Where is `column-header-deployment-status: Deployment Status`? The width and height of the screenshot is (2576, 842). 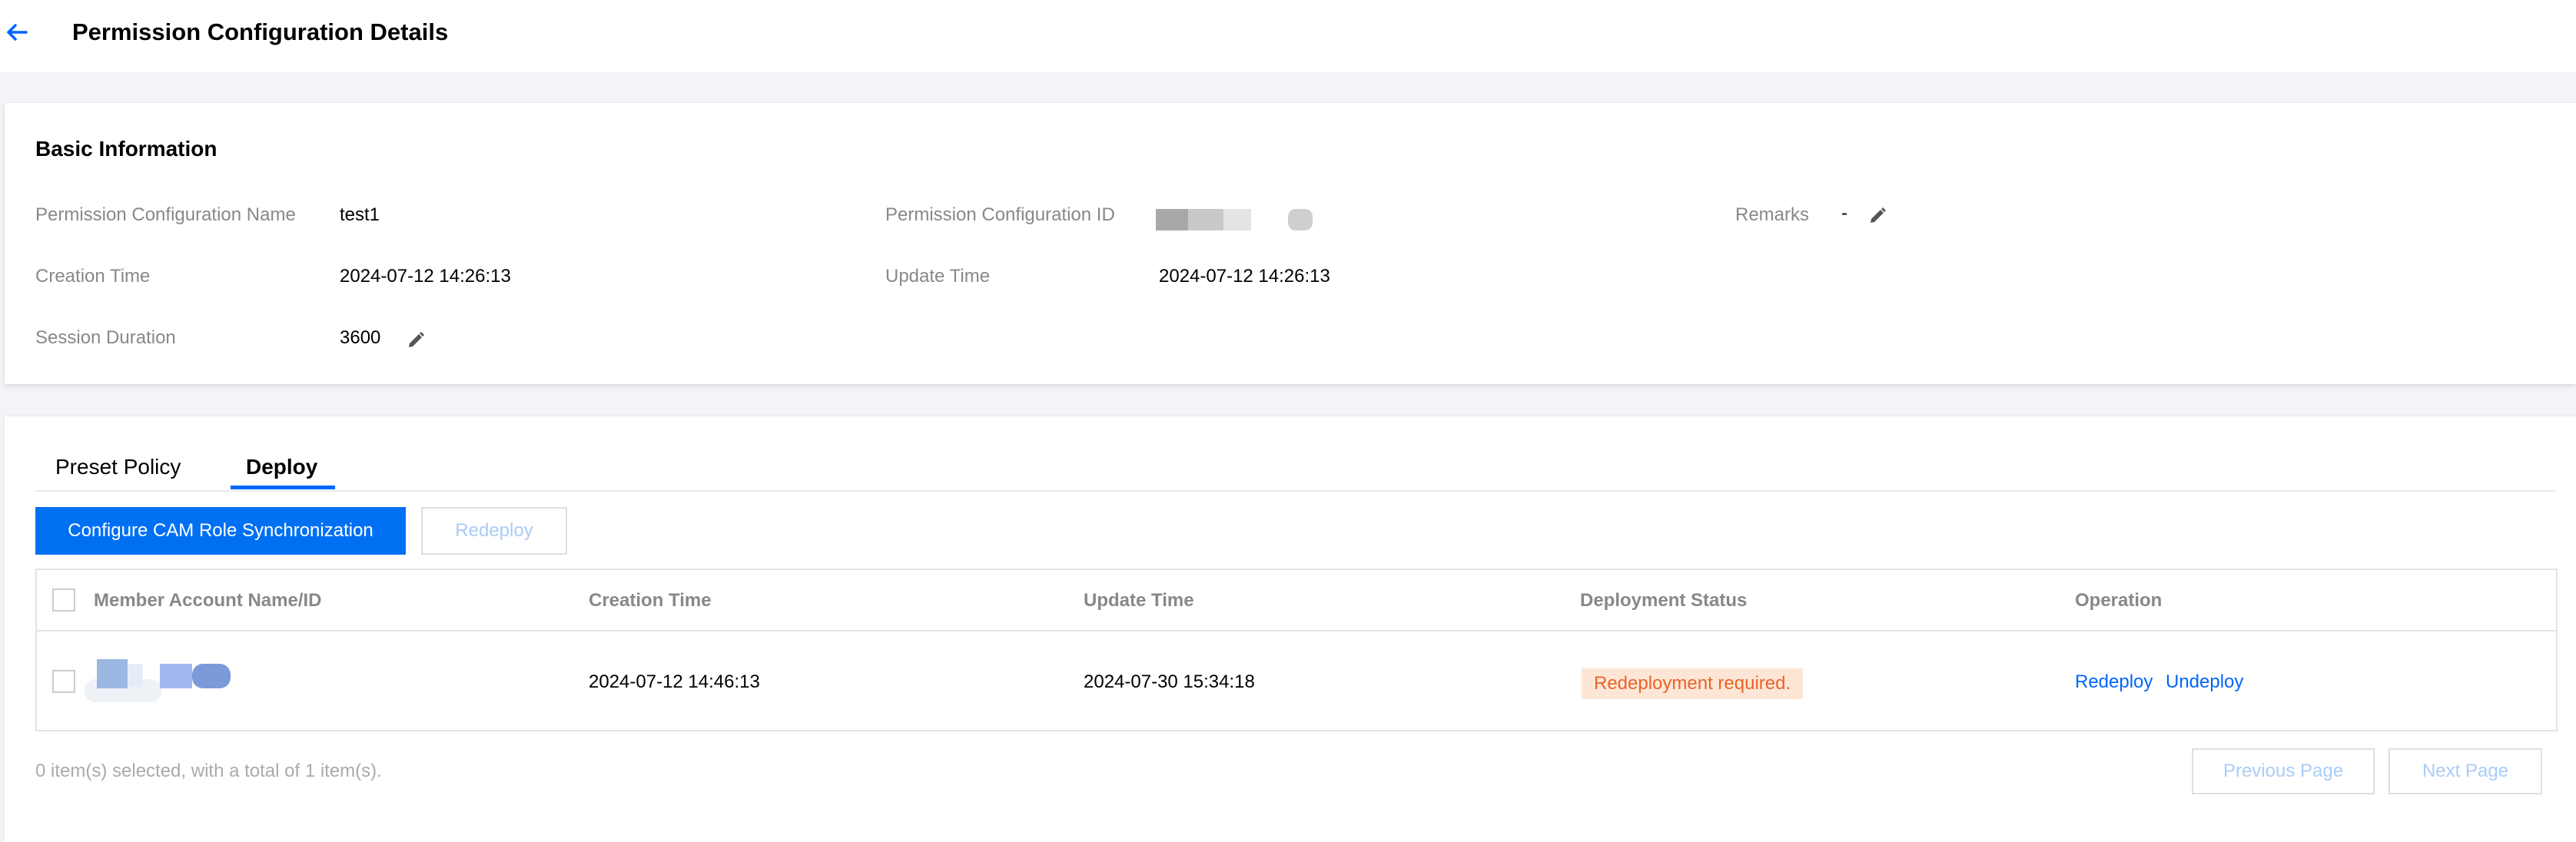 column-header-deployment-status: Deployment Status is located at coordinates (1664, 600).